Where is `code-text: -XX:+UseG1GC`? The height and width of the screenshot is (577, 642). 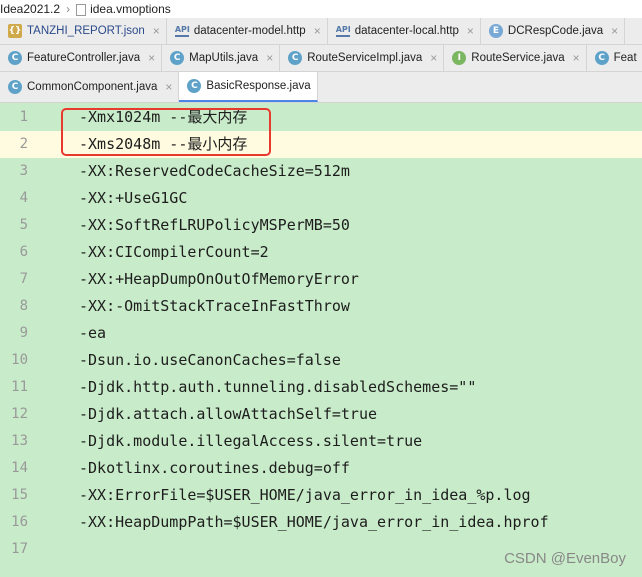 code-text: -XX:+UseG1GC is located at coordinates (133, 198).